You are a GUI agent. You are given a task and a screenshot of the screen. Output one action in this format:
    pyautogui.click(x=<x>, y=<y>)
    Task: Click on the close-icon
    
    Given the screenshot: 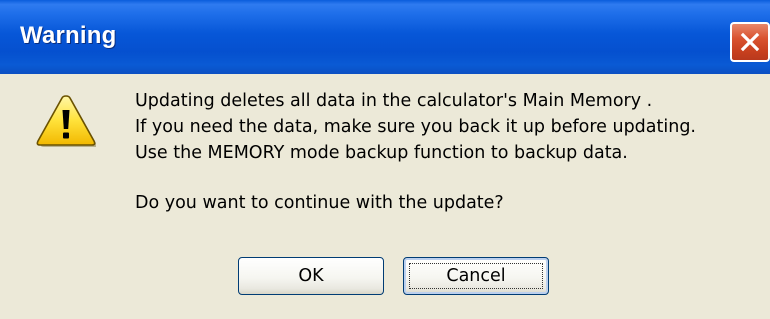 What is the action you would take?
    pyautogui.click(x=750, y=42)
    